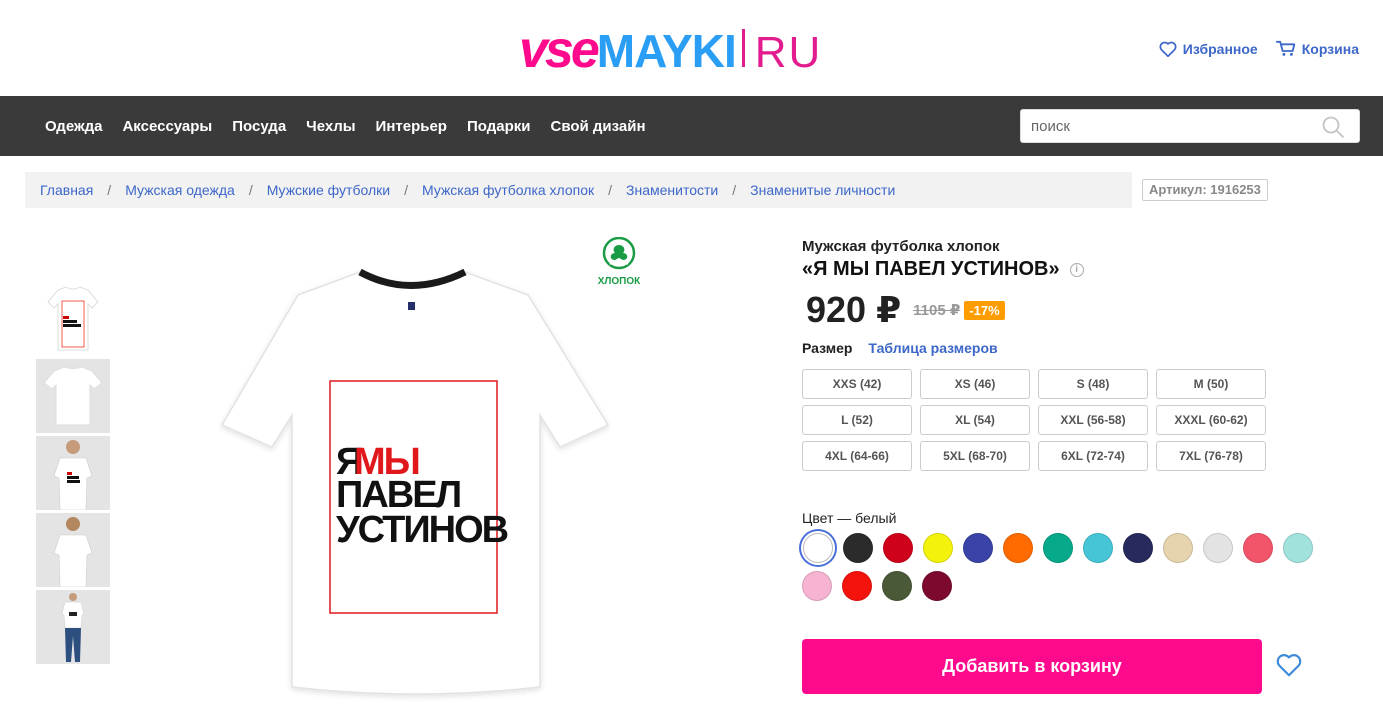 Image resolution: width=1383 pixels, height=708 pixels. Describe the element at coordinates (259, 126) in the screenshot. I see `nav-item-dishes: Посуда` at that location.